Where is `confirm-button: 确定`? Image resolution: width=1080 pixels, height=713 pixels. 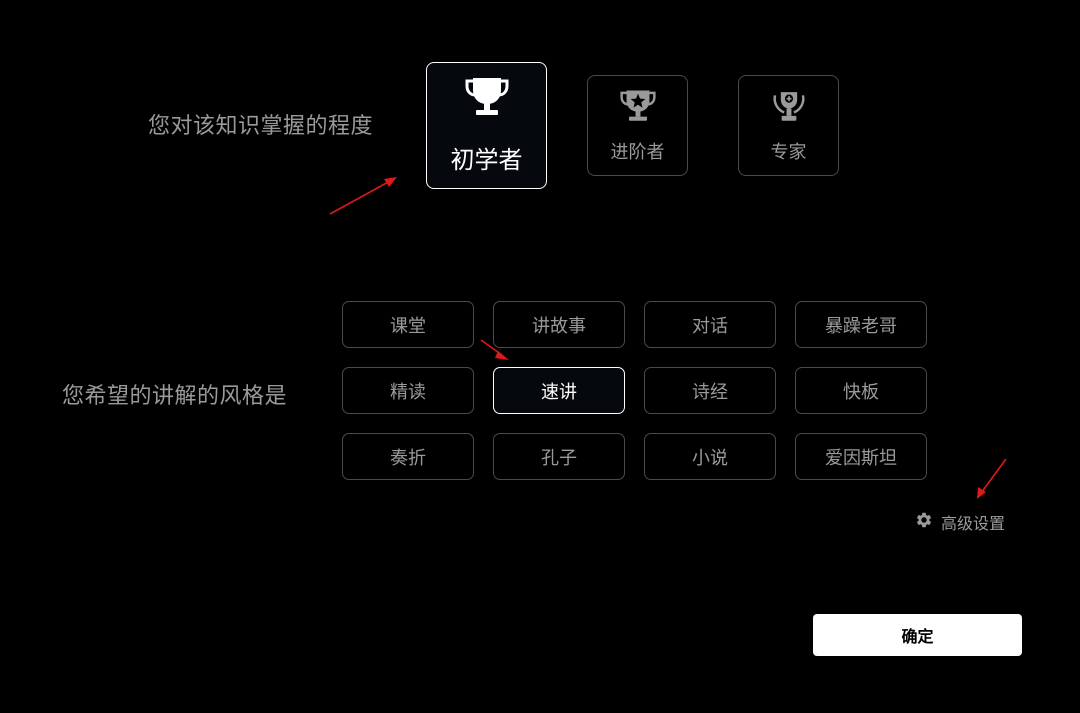
confirm-button: 确定 is located at coordinates (917, 635).